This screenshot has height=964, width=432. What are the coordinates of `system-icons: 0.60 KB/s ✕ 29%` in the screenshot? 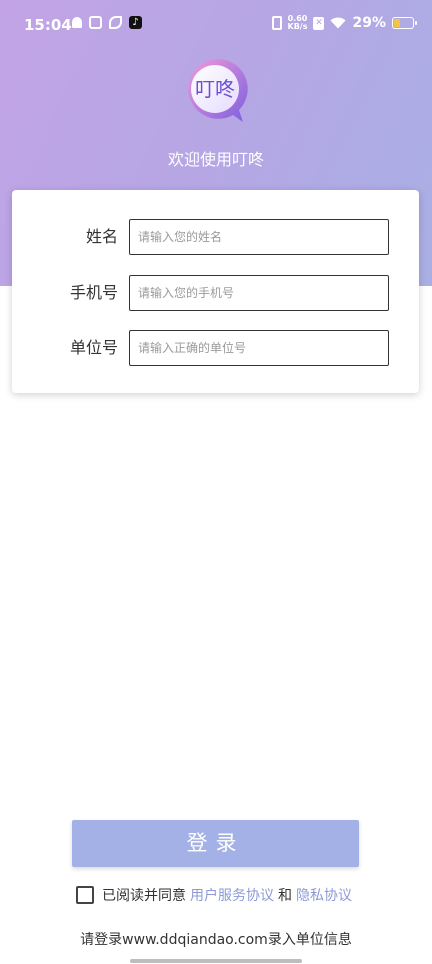 It's located at (344, 23).